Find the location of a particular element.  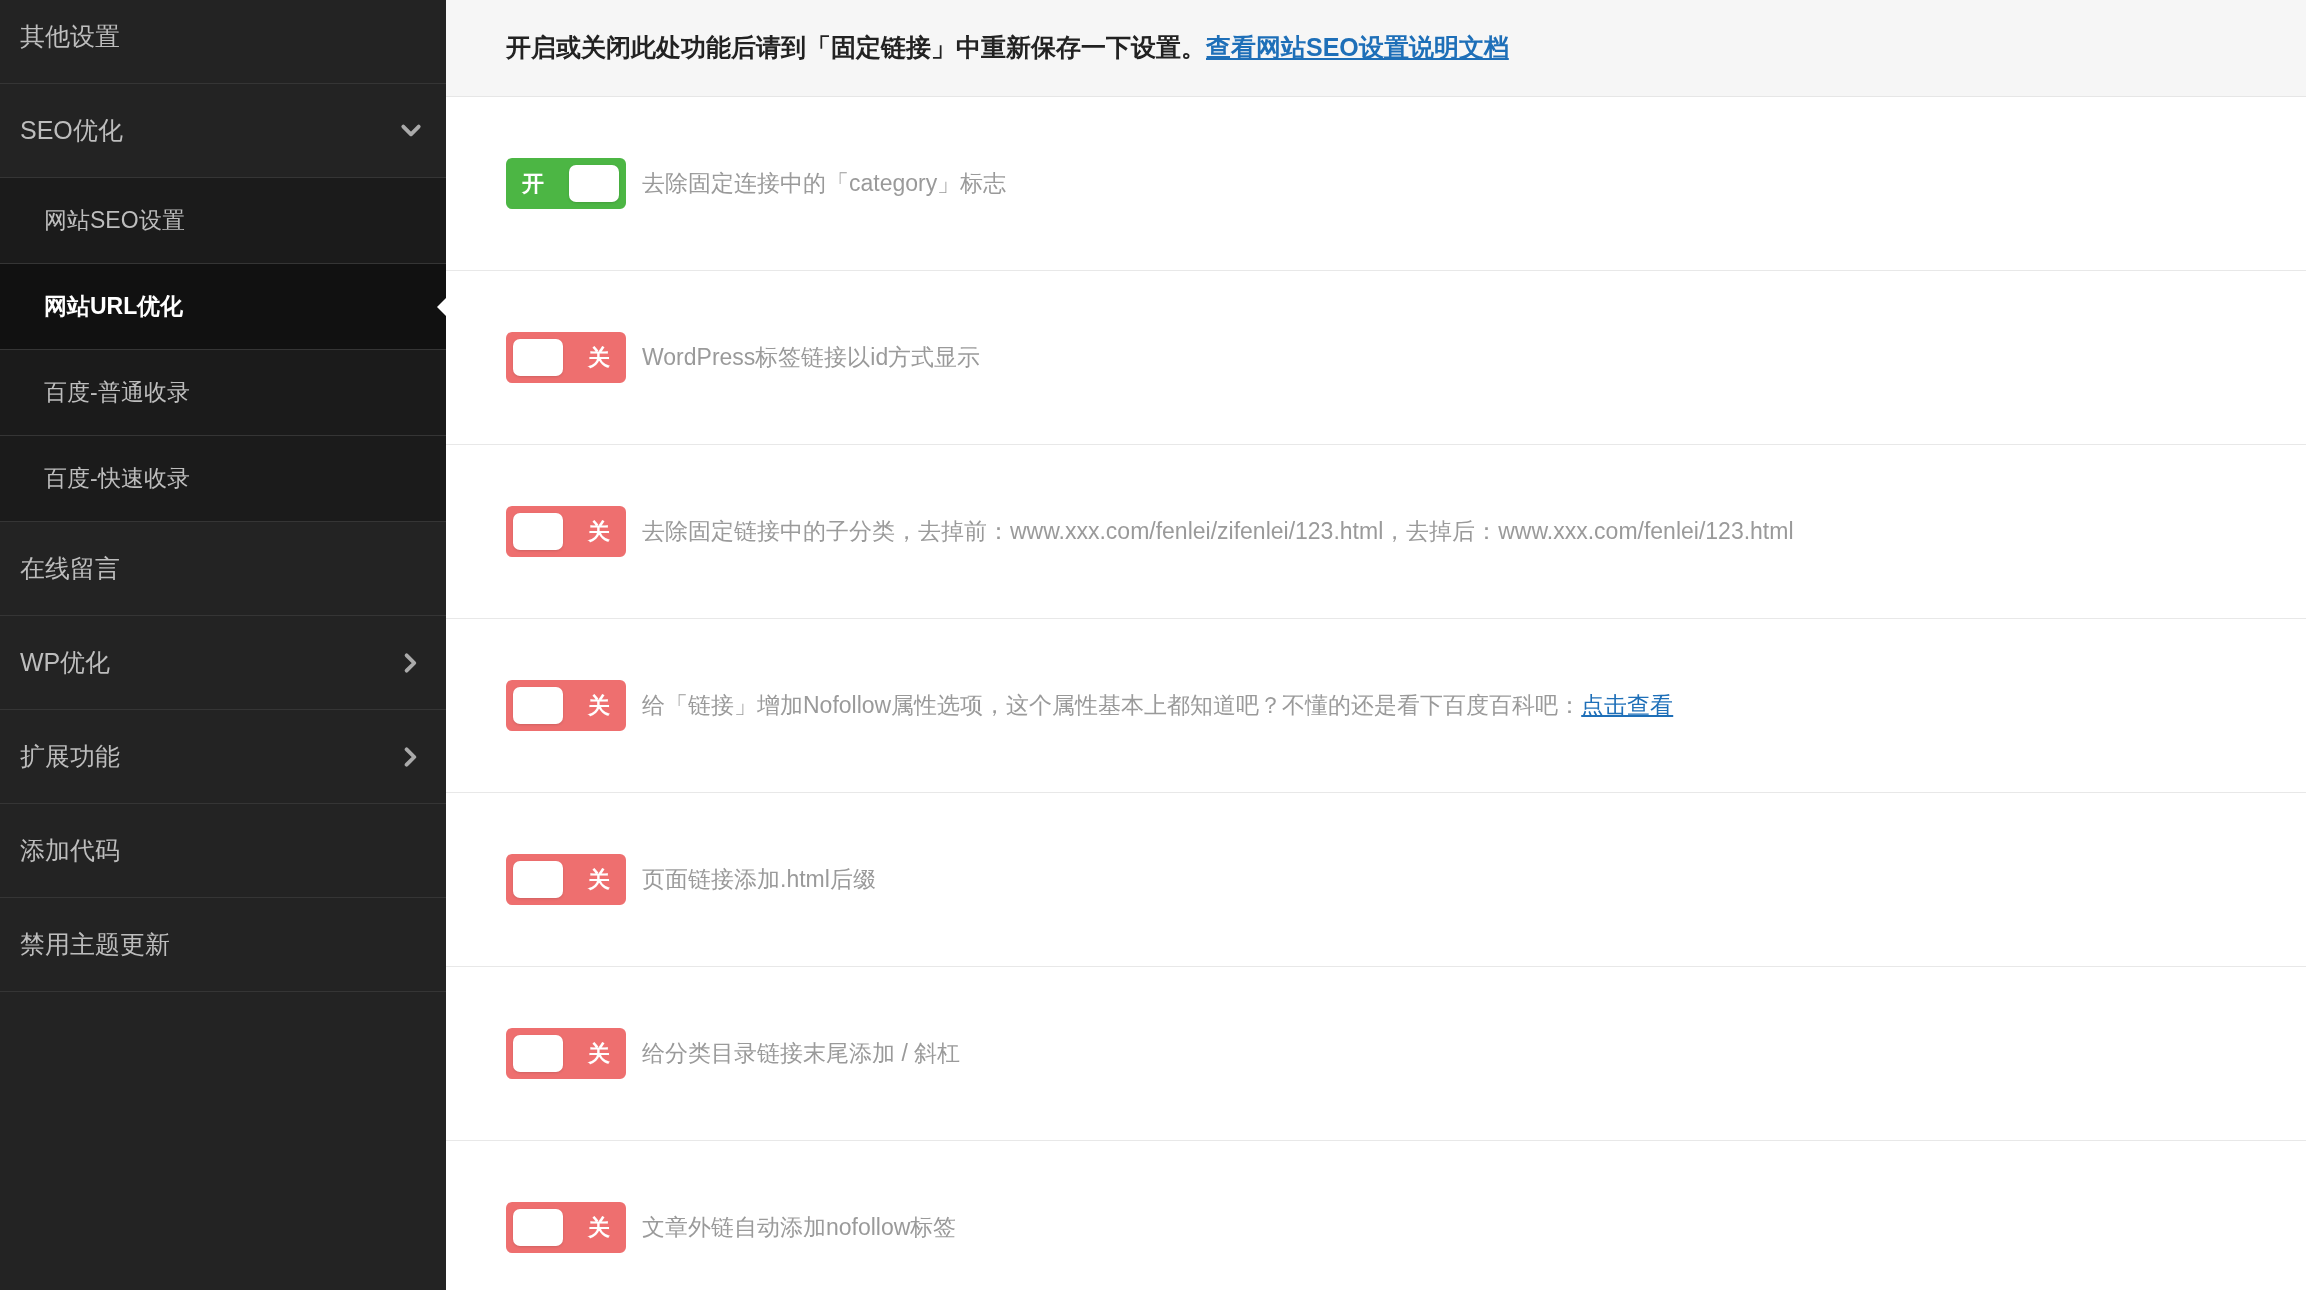

setting-label: 页面链接添加.html后缀 is located at coordinates (759, 880).